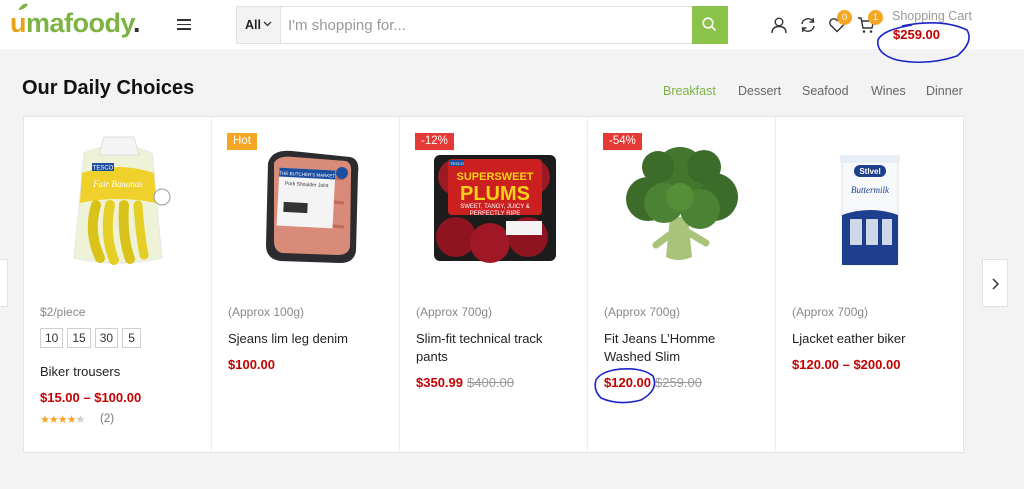 This screenshot has height=489, width=1024. I want to click on product-price: $120.00 – $200.00, so click(846, 364).